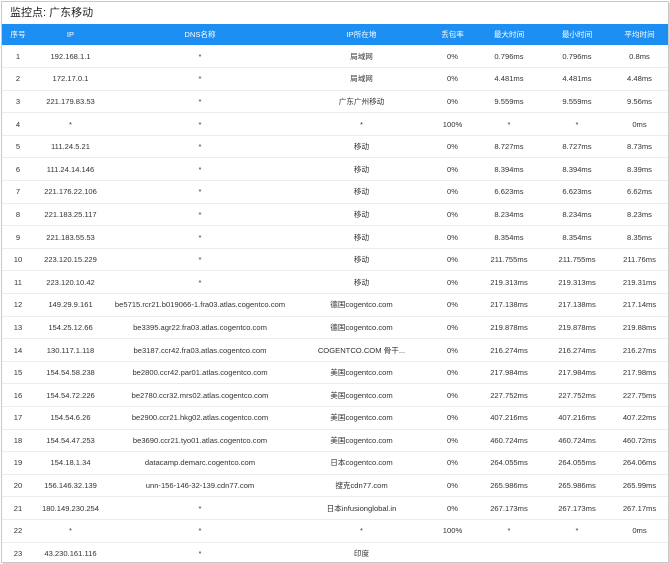  What do you see at coordinates (70, 328) in the screenshot?
I see `cell-ip: 154.25.12.66` at bounding box center [70, 328].